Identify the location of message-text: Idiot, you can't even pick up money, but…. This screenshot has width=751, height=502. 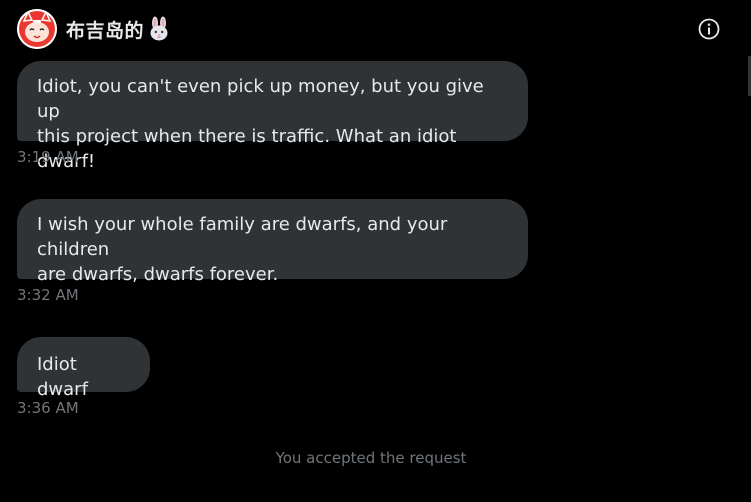
(260, 124).